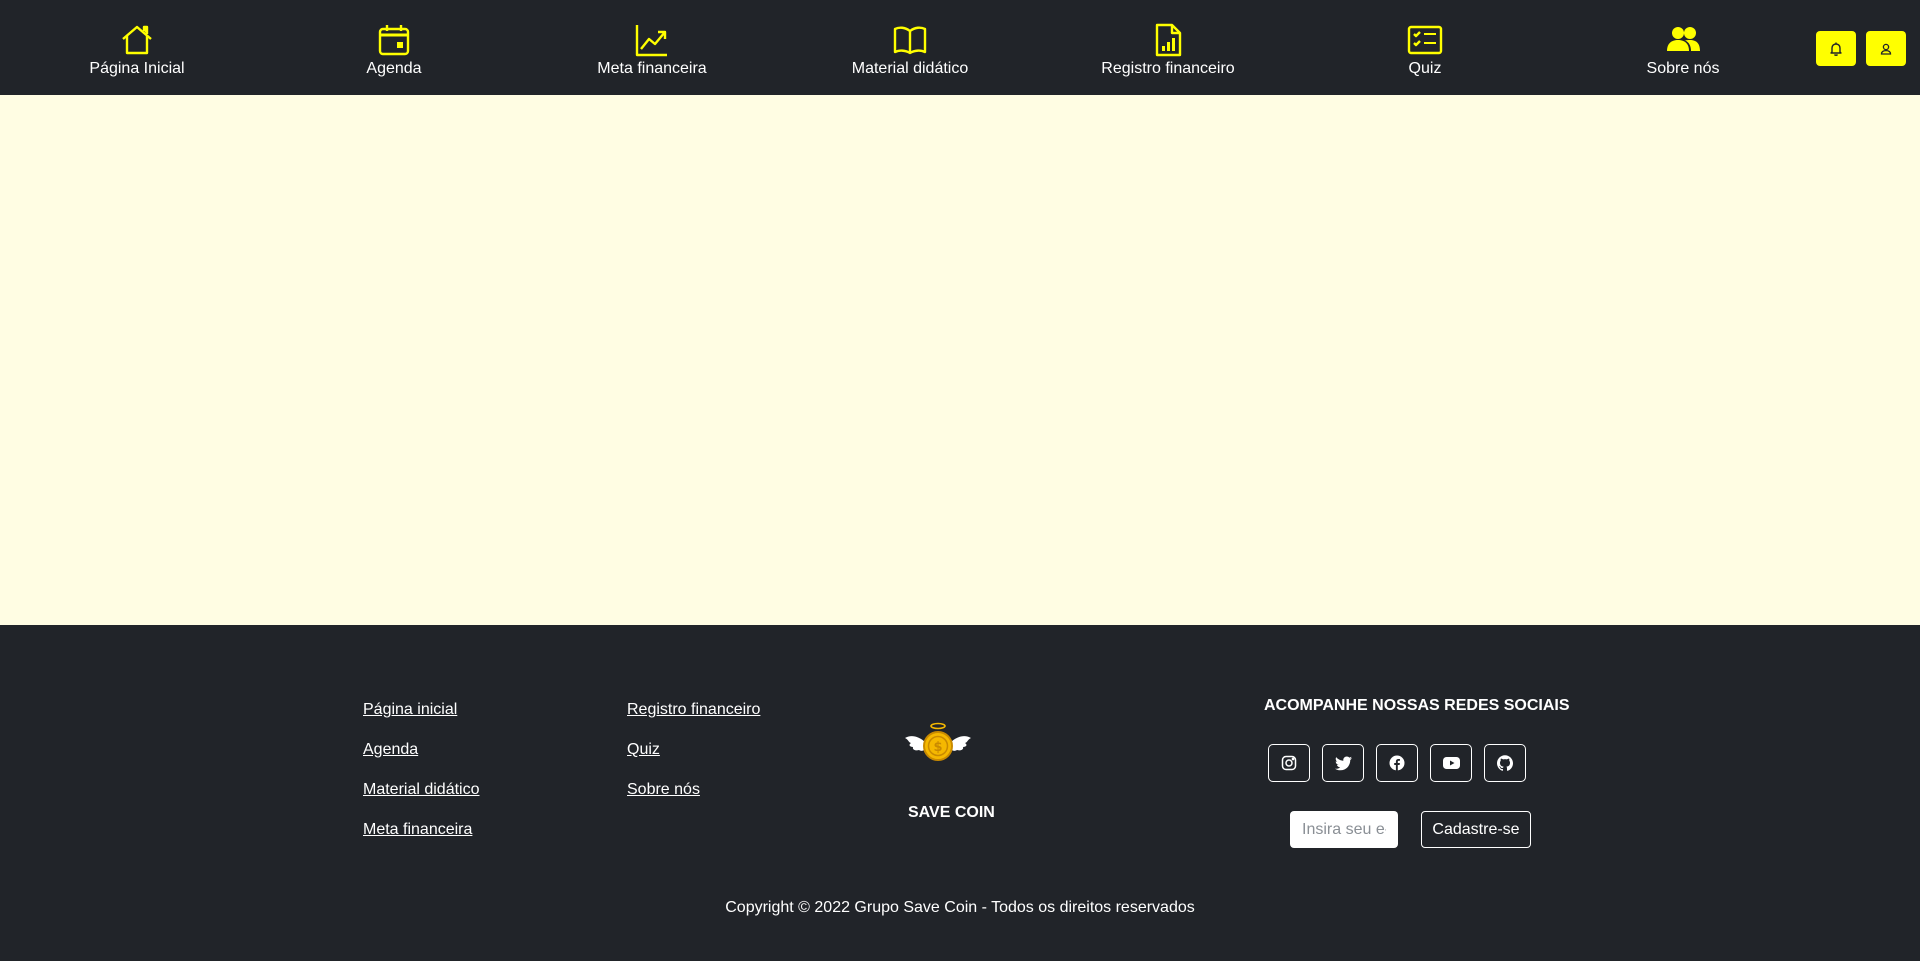  I want to click on book-icon, so click(910, 40).